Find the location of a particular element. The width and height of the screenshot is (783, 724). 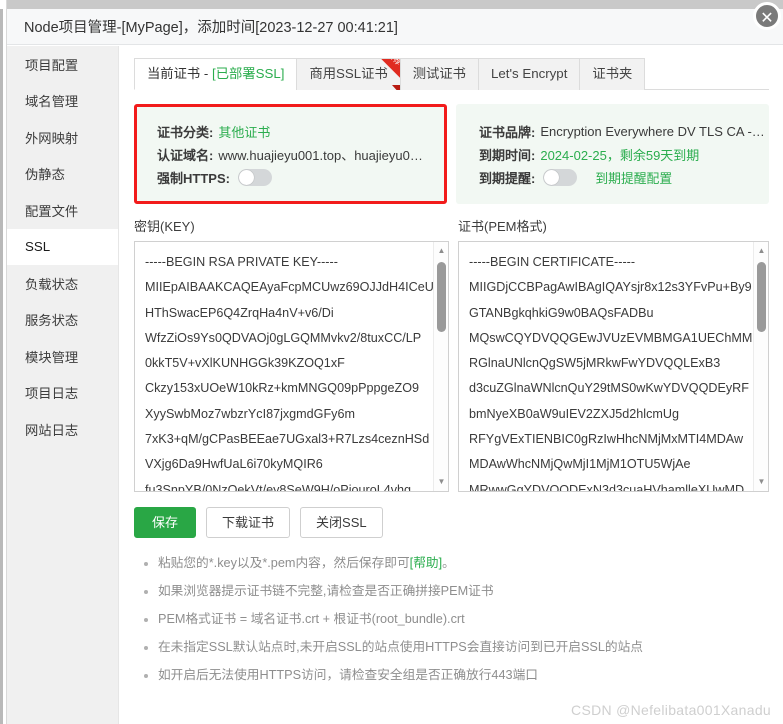

cert-expire-label: 到期时间: is located at coordinates (507, 155).